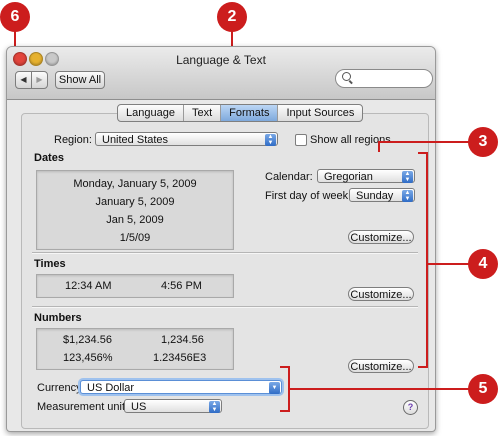 This screenshot has width=500, height=436. I want to click on date-sample-long: January 5, 2009, so click(135, 202).